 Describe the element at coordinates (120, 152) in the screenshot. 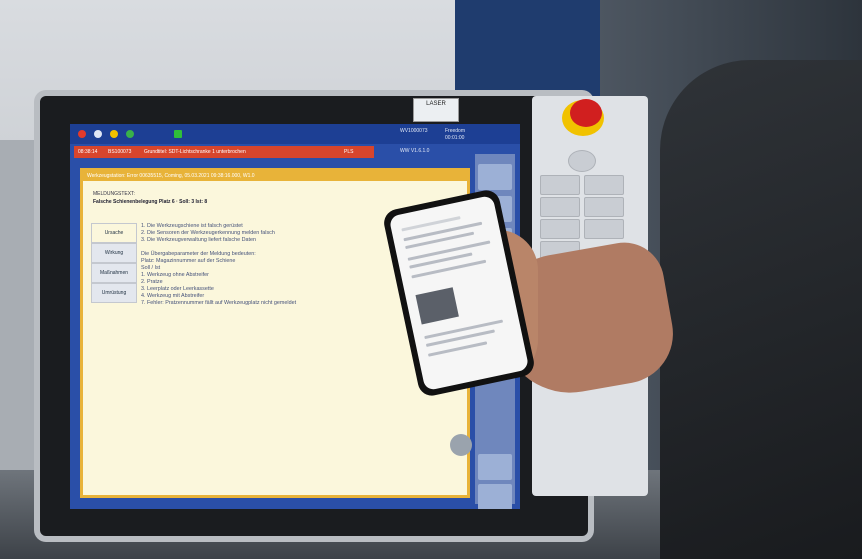

I see `error-code: BS100073` at that location.